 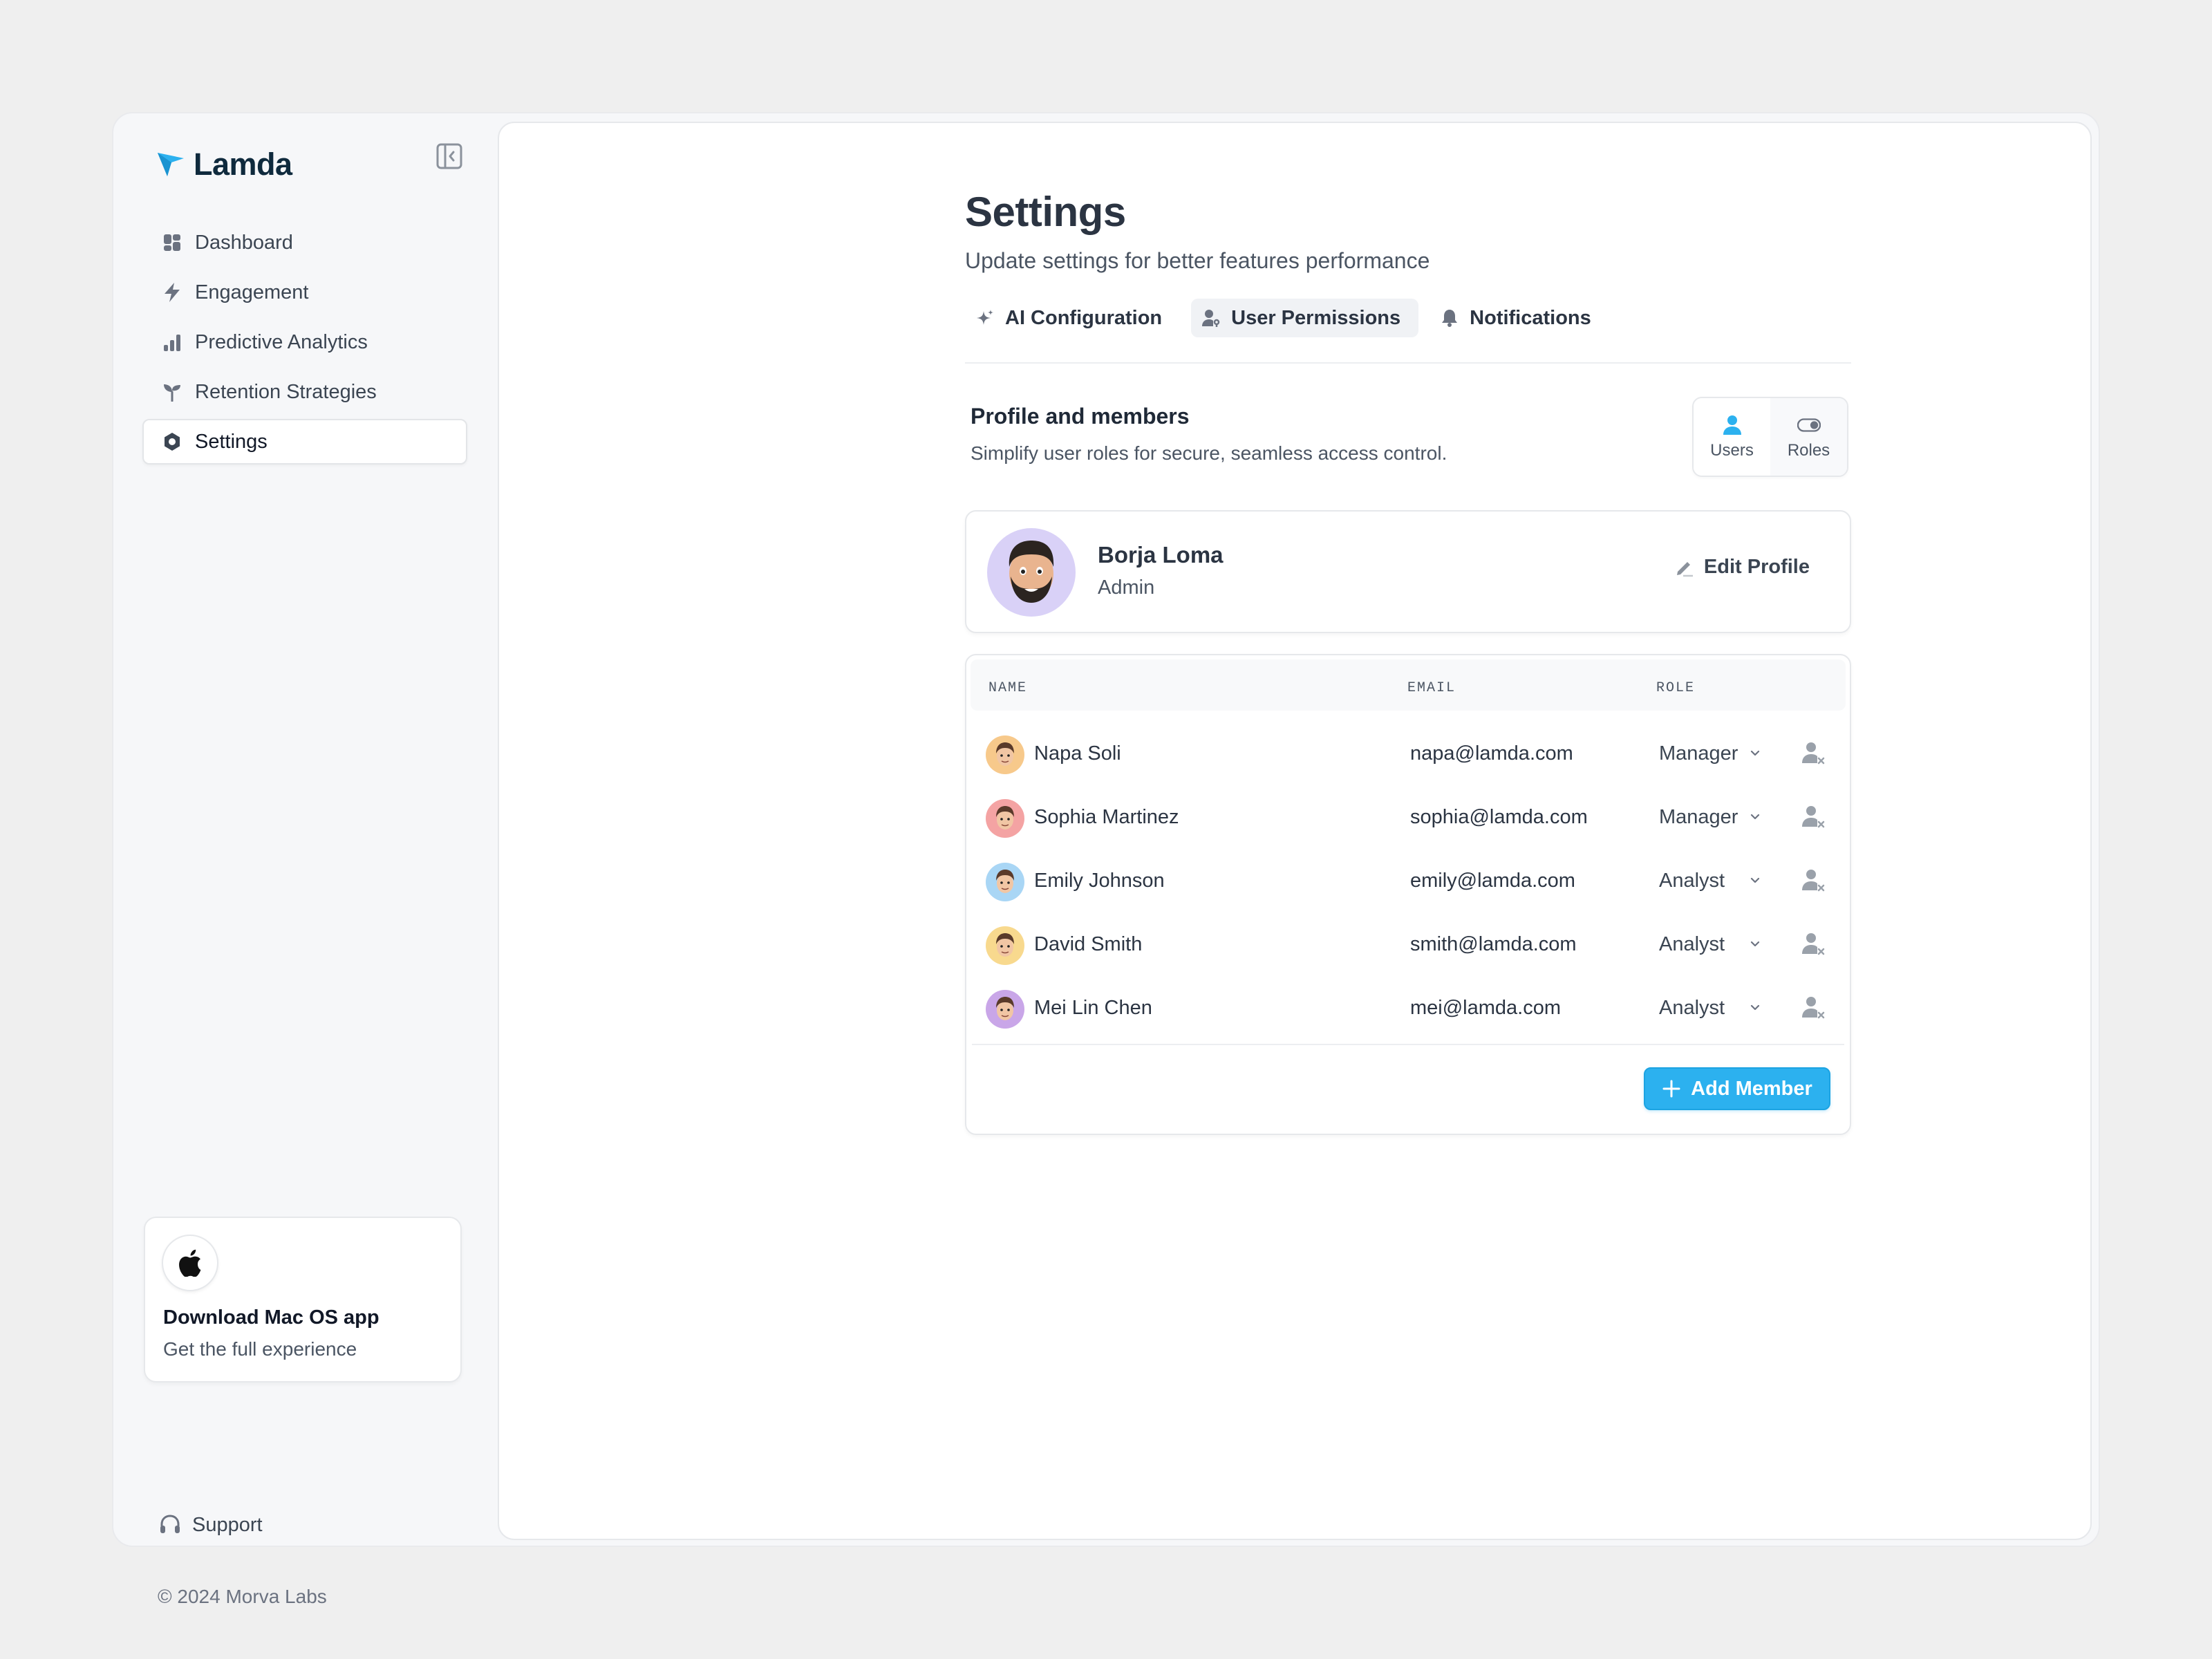 What do you see at coordinates (1316, 317) in the screenshot?
I see `tab-label: User Permissions` at bounding box center [1316, 317].